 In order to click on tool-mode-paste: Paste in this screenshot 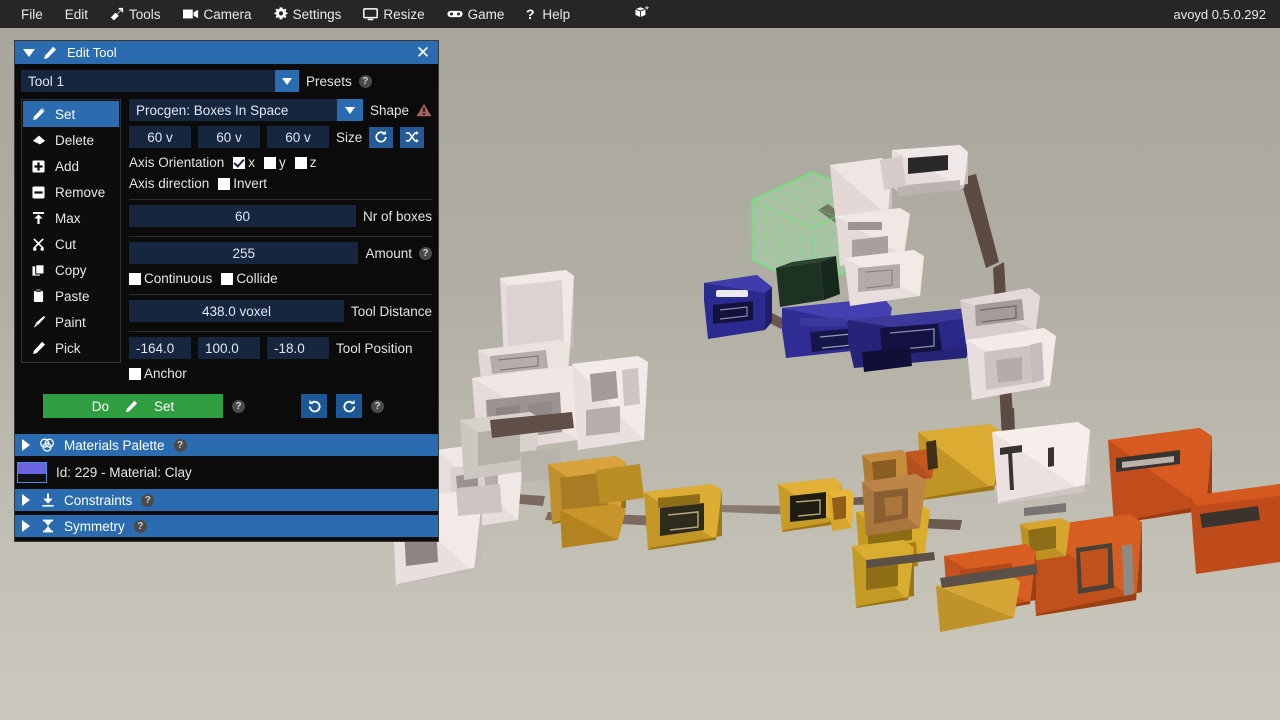, I will do `click(71, 296)`.